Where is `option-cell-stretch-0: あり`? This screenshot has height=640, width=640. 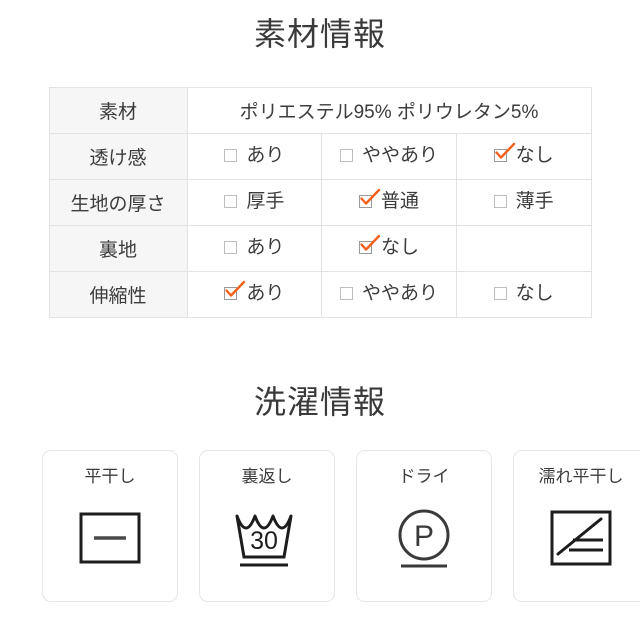
option-cell-stretch-0: あり is located at coordinates (254, 294).